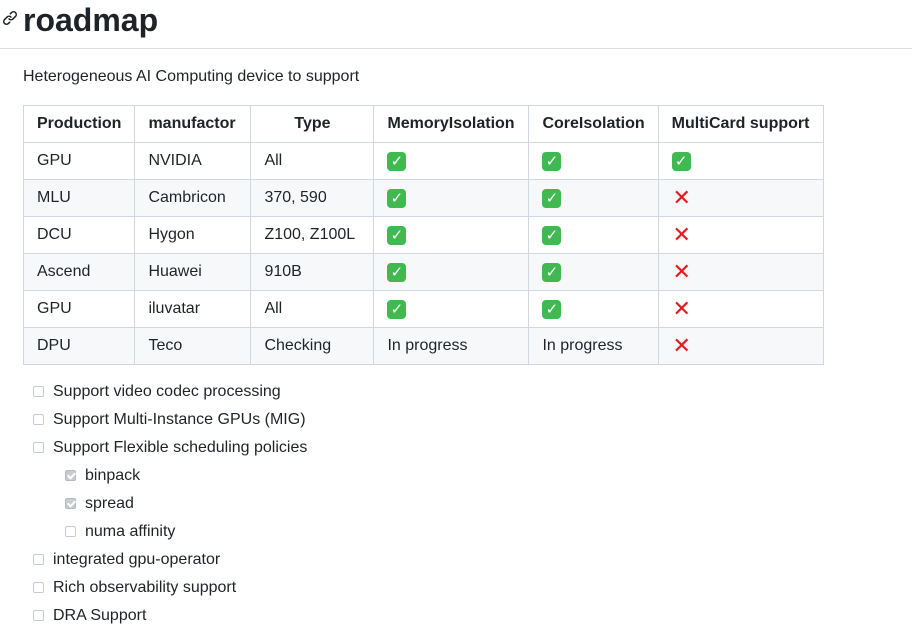  I want to click on task-label: Support Flexible scheduling policies, so click(180, 447).